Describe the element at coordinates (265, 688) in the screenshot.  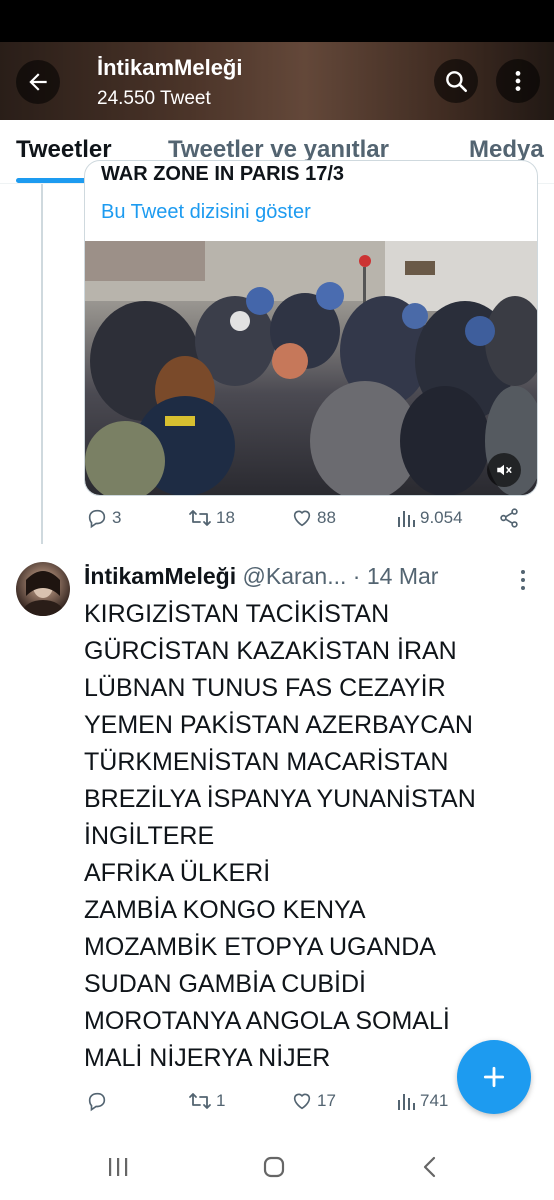
I see `tweet-text-line: LÜBNAN TUNUS FAS CEZAYİR` at that location.